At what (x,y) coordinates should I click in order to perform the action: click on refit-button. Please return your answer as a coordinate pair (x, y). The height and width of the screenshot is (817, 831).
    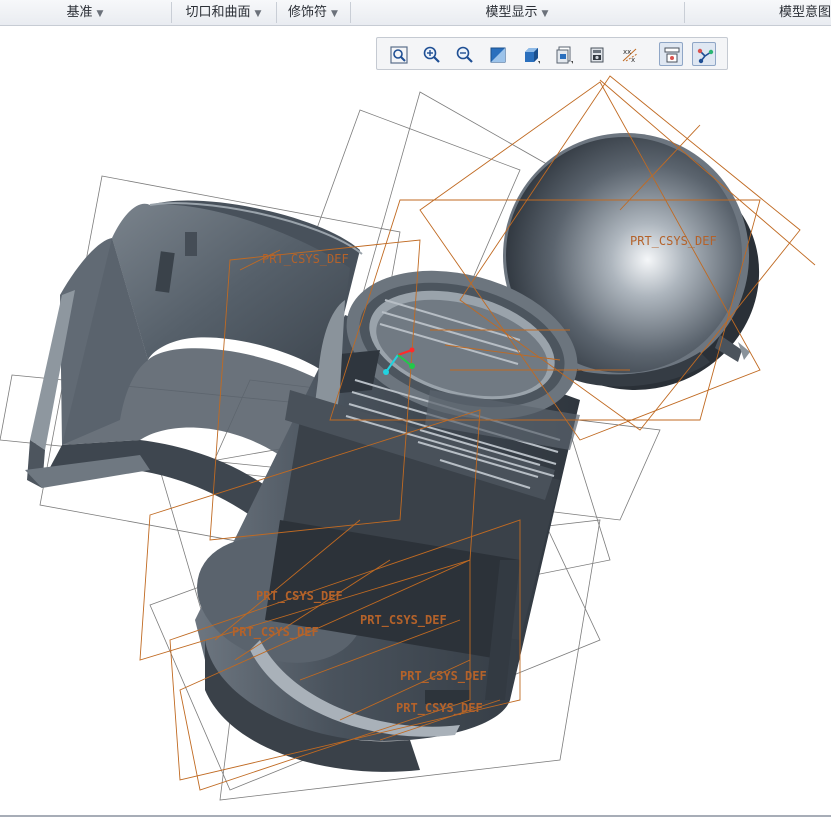
    Looking at the image, I should click on (398, 54).